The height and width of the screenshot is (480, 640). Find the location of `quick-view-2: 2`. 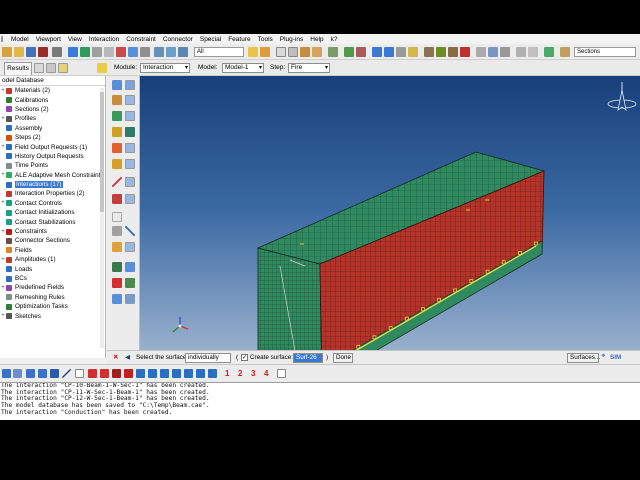

quick-view-2: 2 is located at coordinates (240, 373).